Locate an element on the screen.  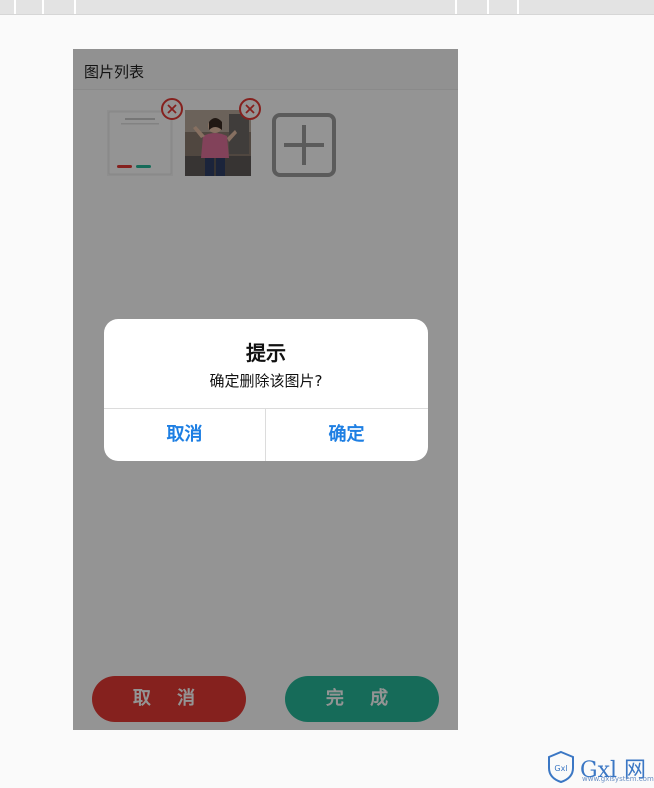
dialog-message: 确定删除该图片? is located at coordinates (266, 381).